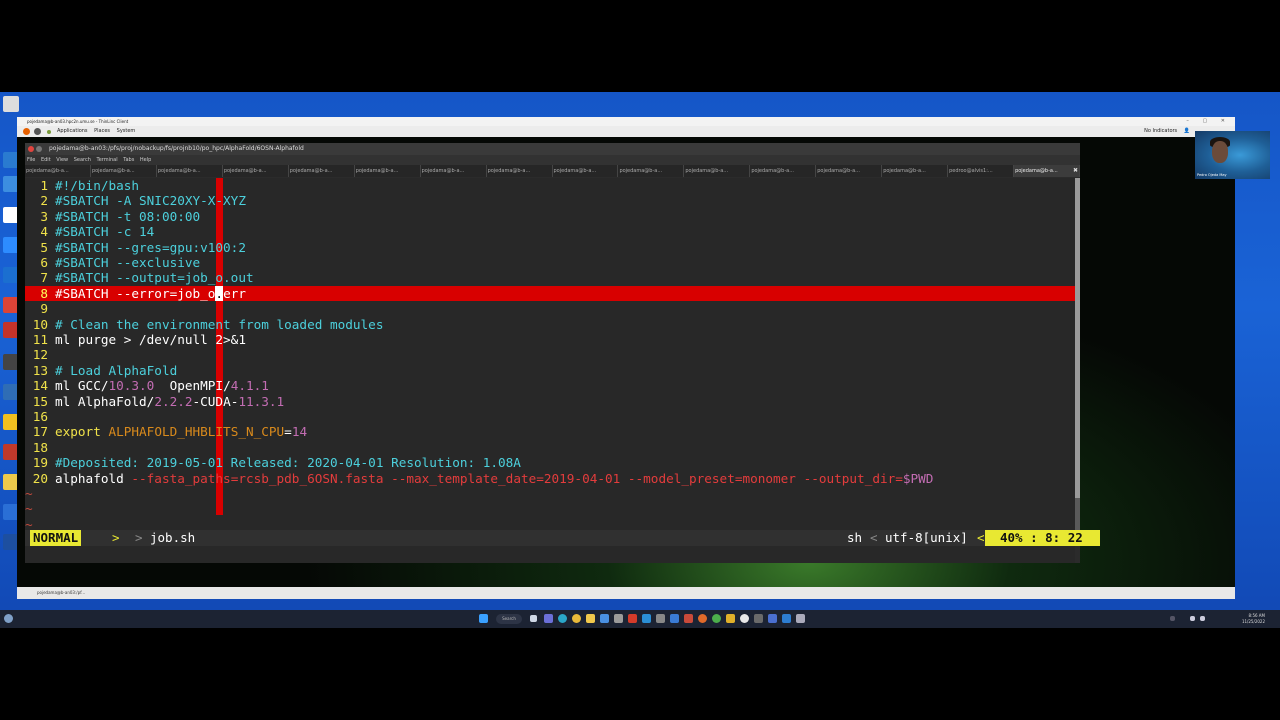 This screenshot has width=1280, height=720. I want to click on file-explorer-icon, so click(590, 618).